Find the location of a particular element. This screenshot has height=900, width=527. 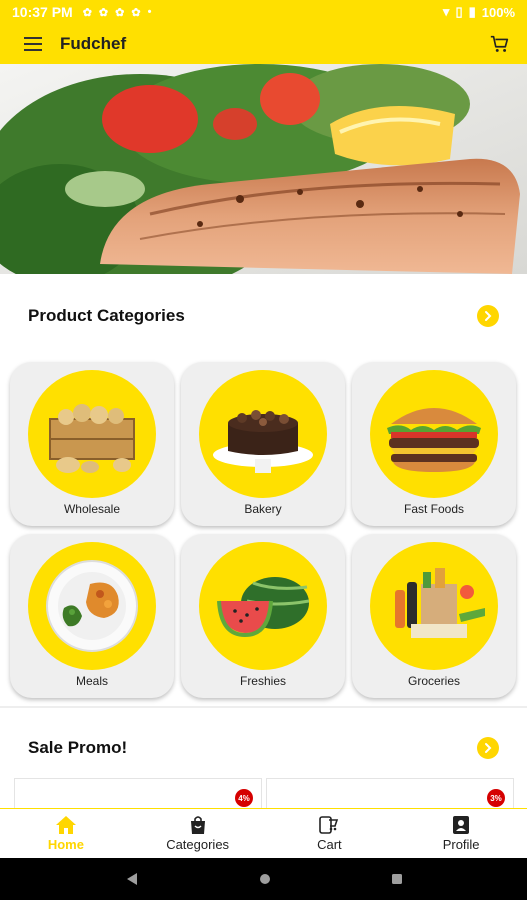

category-label: Freshies is located at coordinates (262, 681).